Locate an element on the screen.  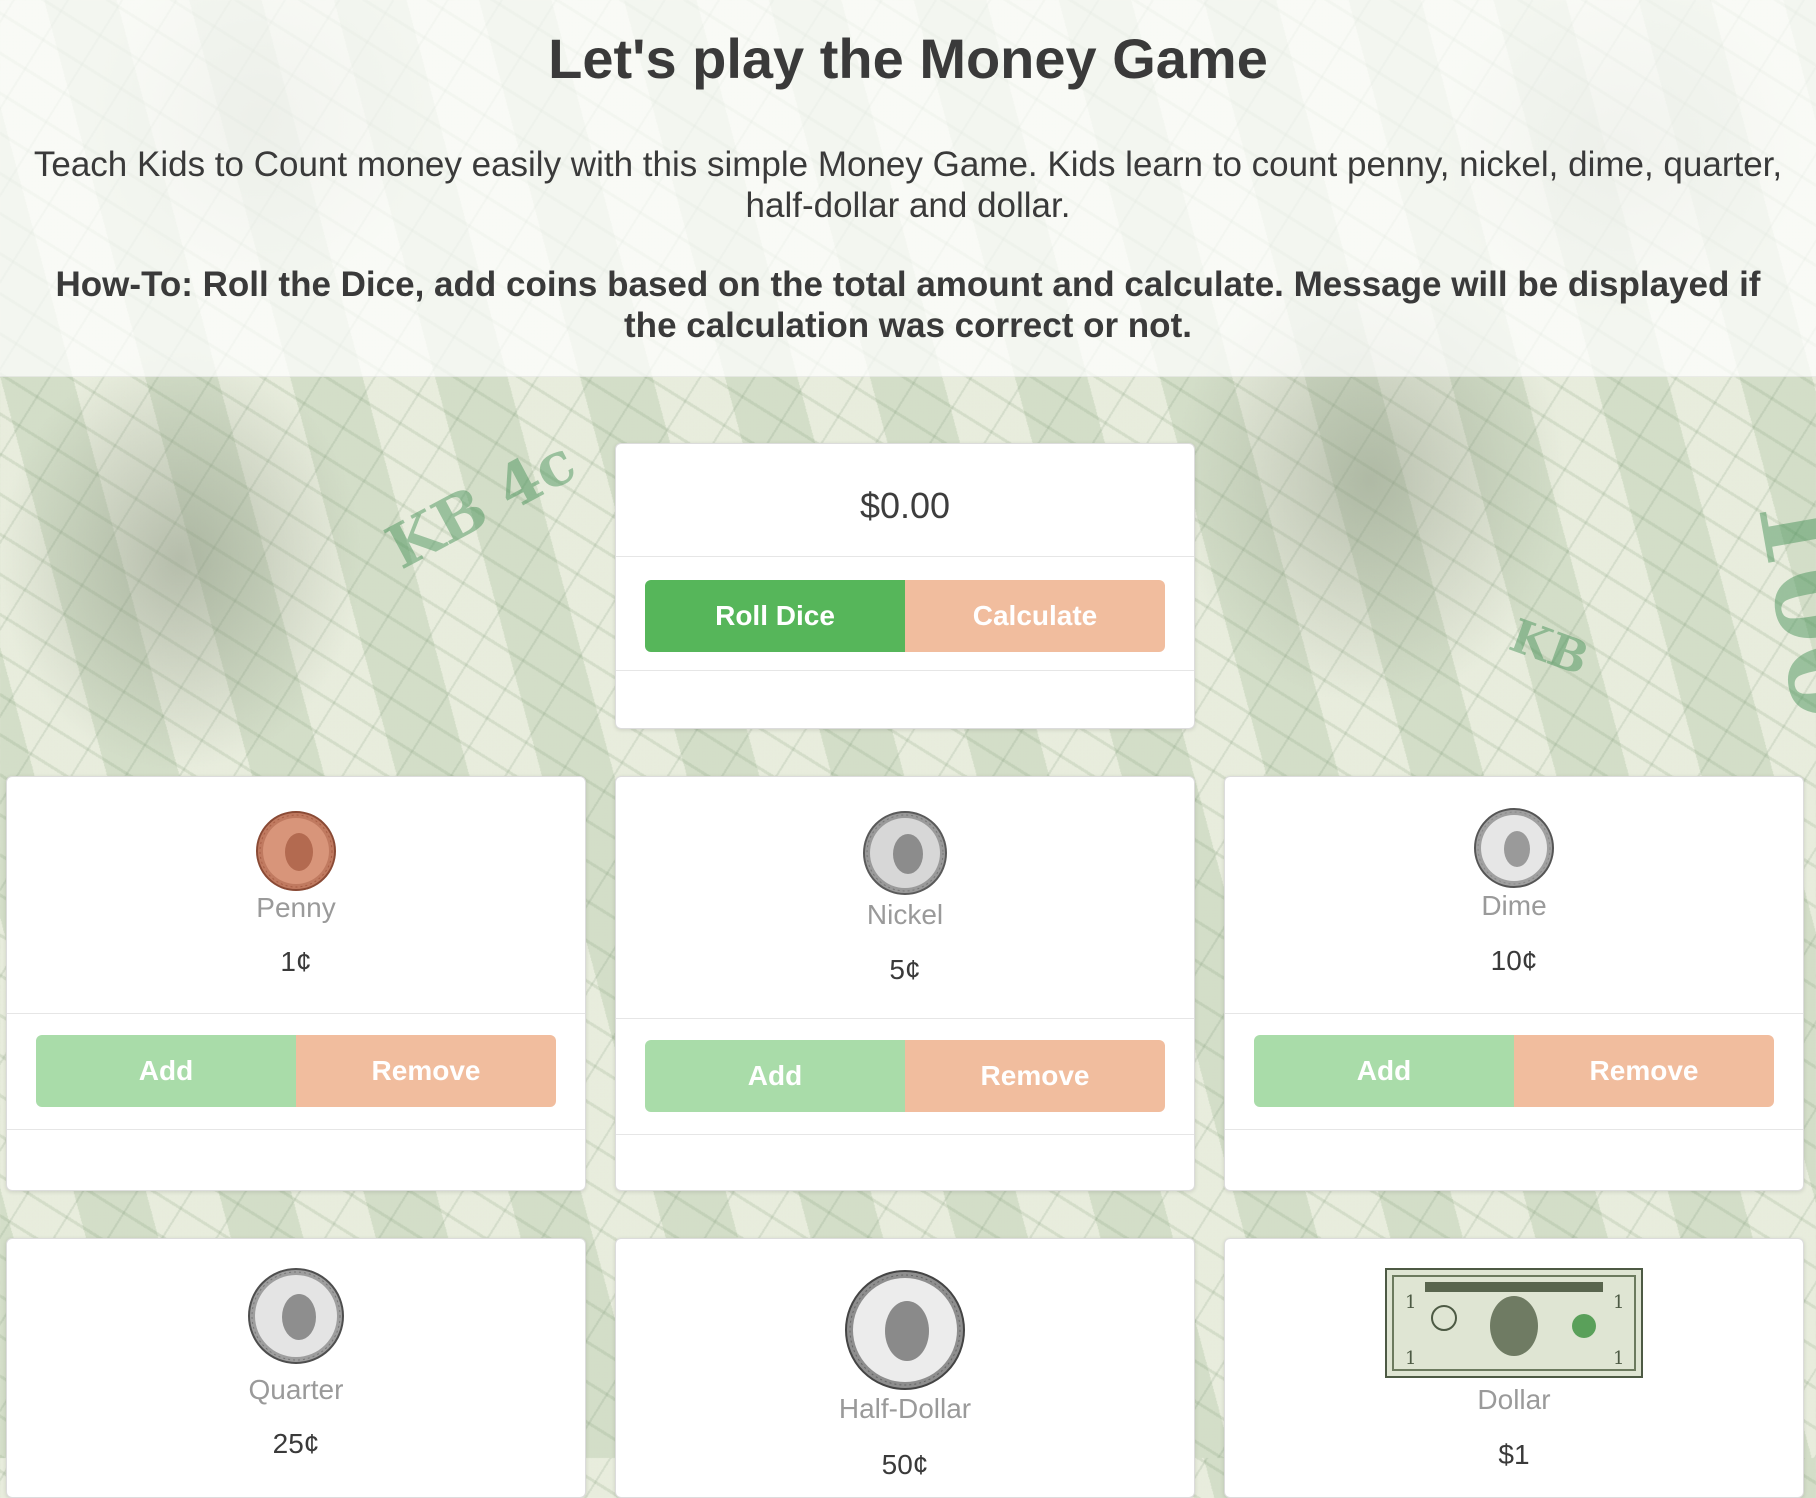
total-display: $0.00 is located at coordinates (905, 500).